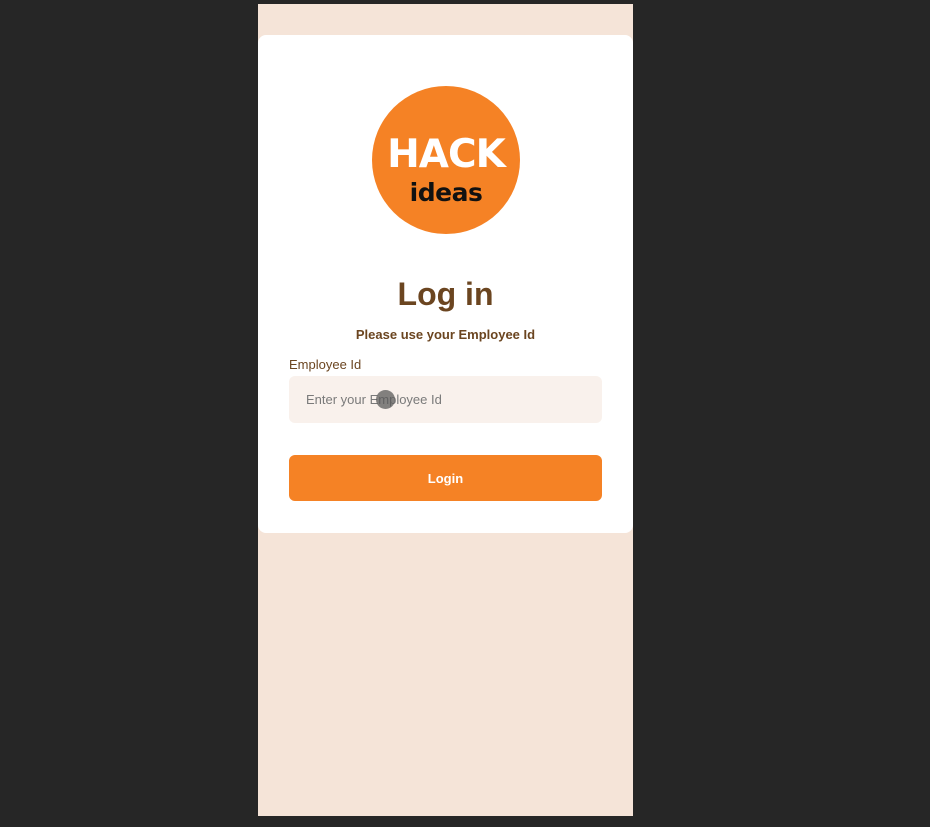 This screenshot has height=827, width=930. Describe the element at coordinates (446, 192) in the screenshot. I see `logo-text-ideas: ideas` at that location.